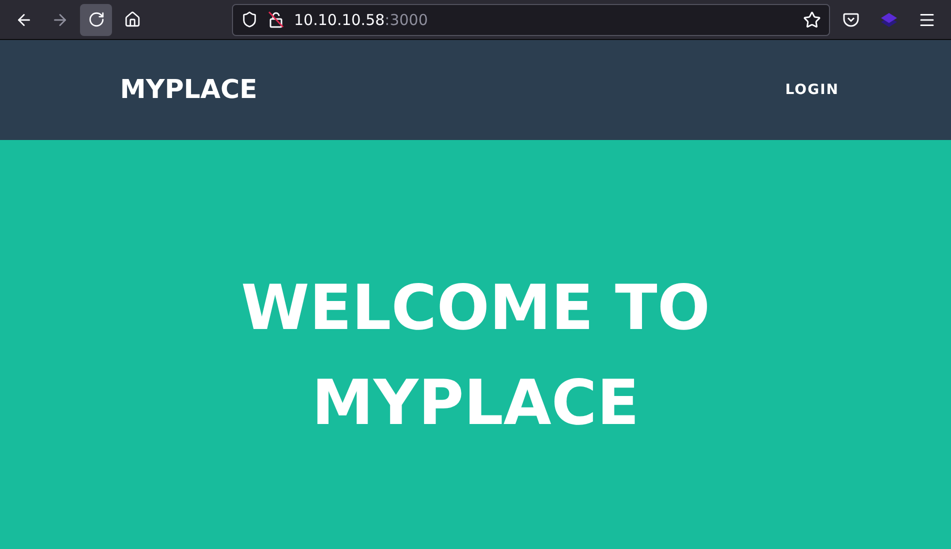 The image size is (951, 549). What do you see at coordinates (812, 90) in the screenshot?
I see `nav-link: LOGIN` at bounding box center [812, 90].